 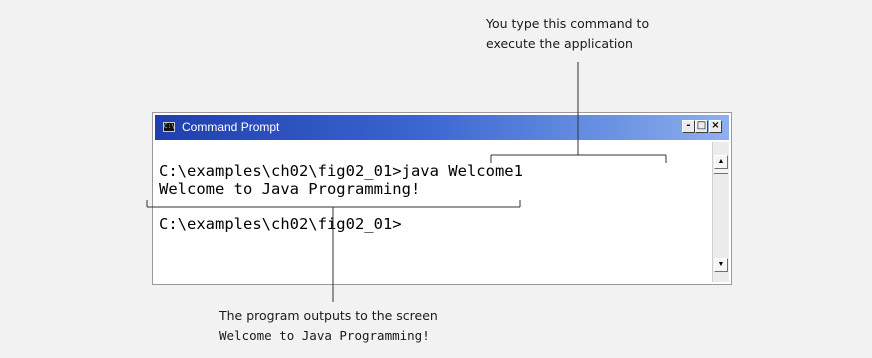 I want to click on scroll-thumb, so click(x=721, y=171).